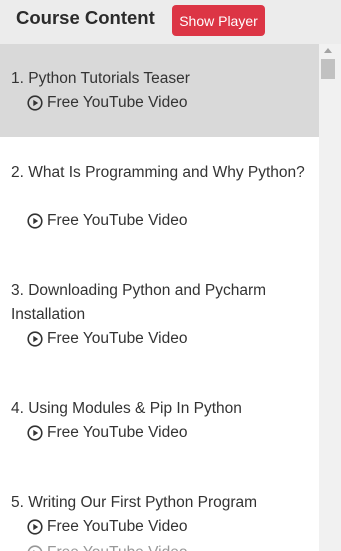 The image size is (341, 551). What do you see at coordinates (85, 17) in the screenshot?
I see `course-content-title: Course Content` at bounding box center [85, 17].